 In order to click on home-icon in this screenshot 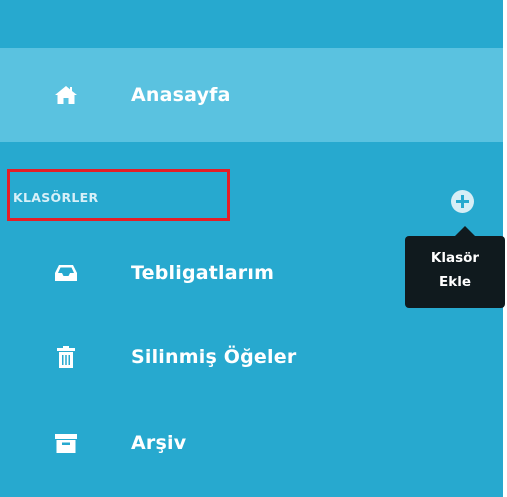, I will do `click(66, 95)`.